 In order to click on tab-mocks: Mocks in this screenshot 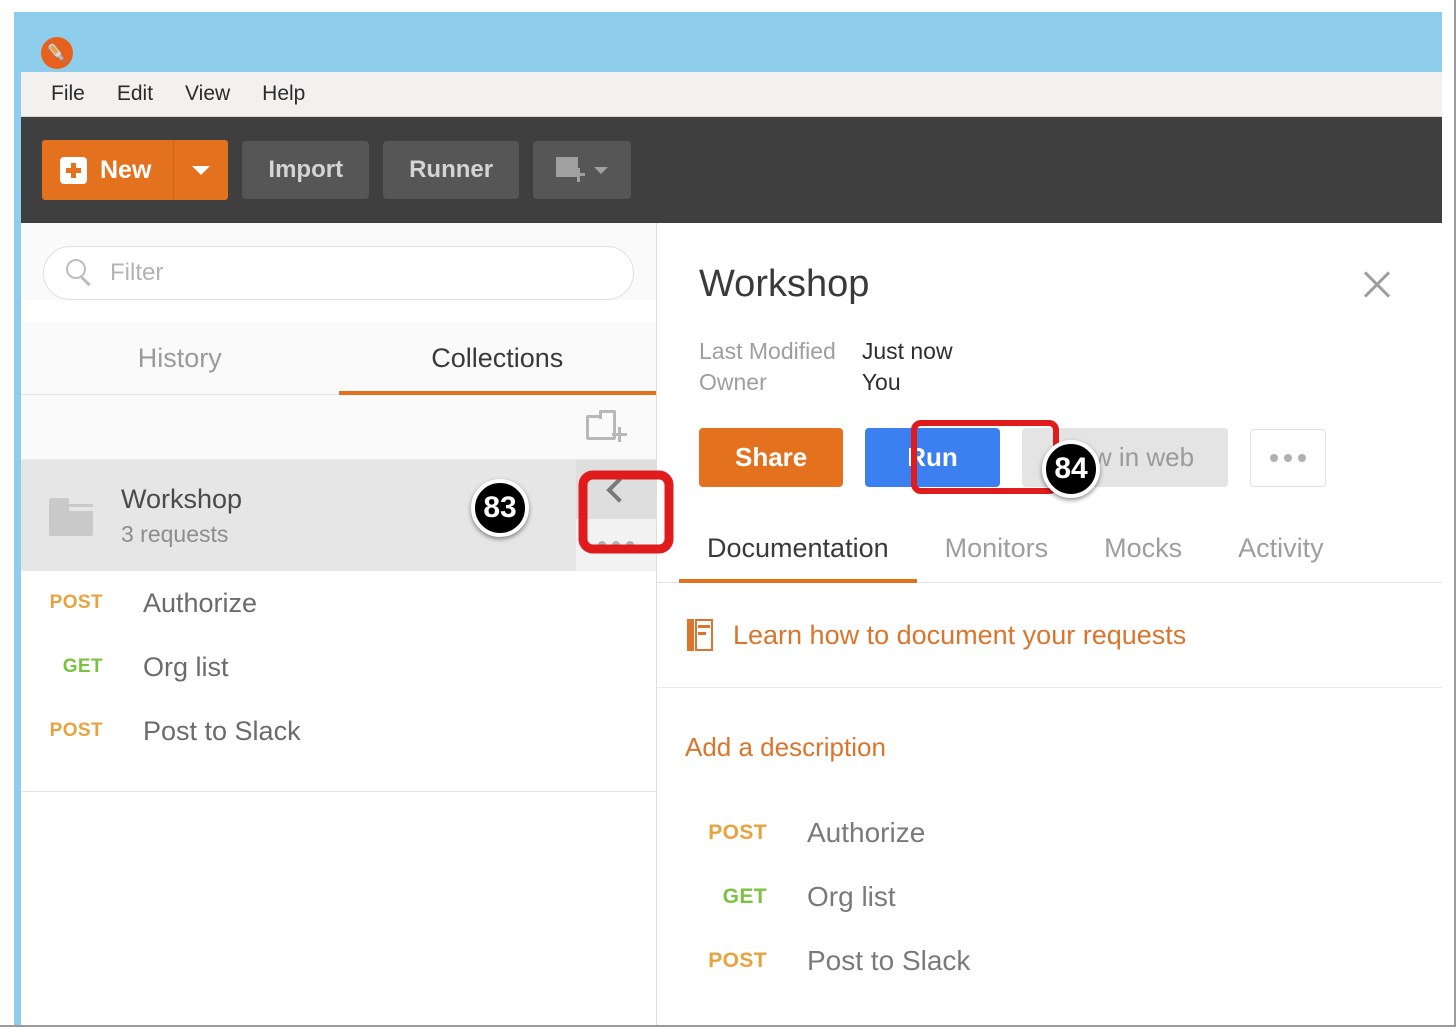, I will do `click(1143, 552)`.